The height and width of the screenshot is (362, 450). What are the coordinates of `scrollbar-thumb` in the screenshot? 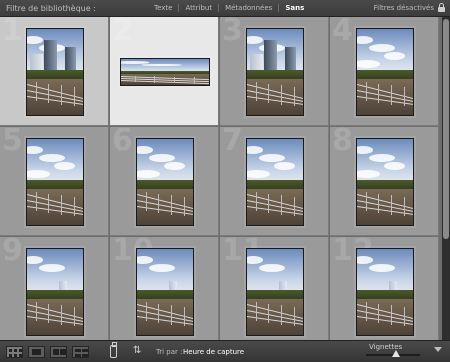 It's located at (446, 129).